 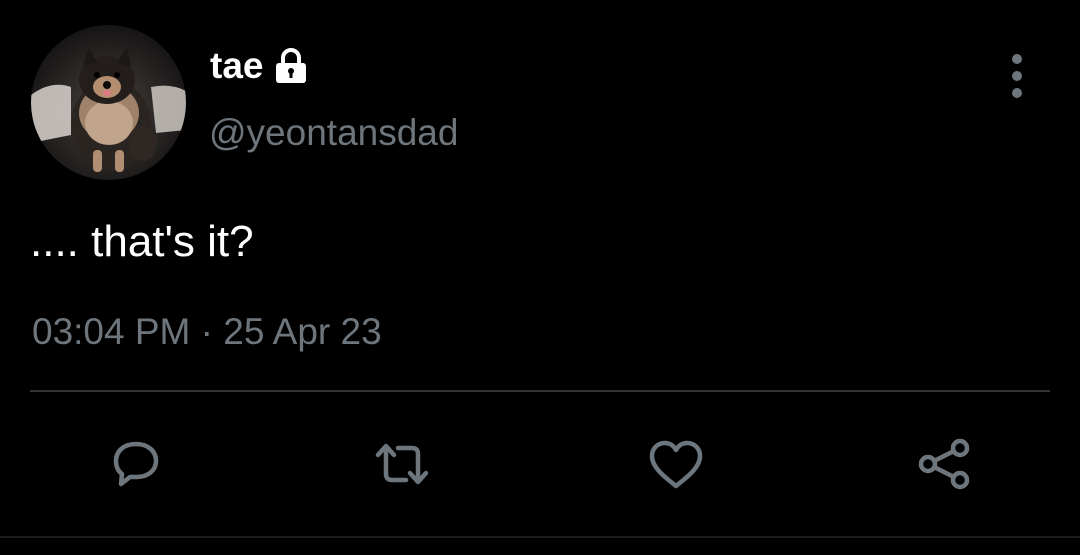 What do you see at coordinates (540, 537) in the screenshot?
I see `bottom-divider` at bounding box center [540, 537].